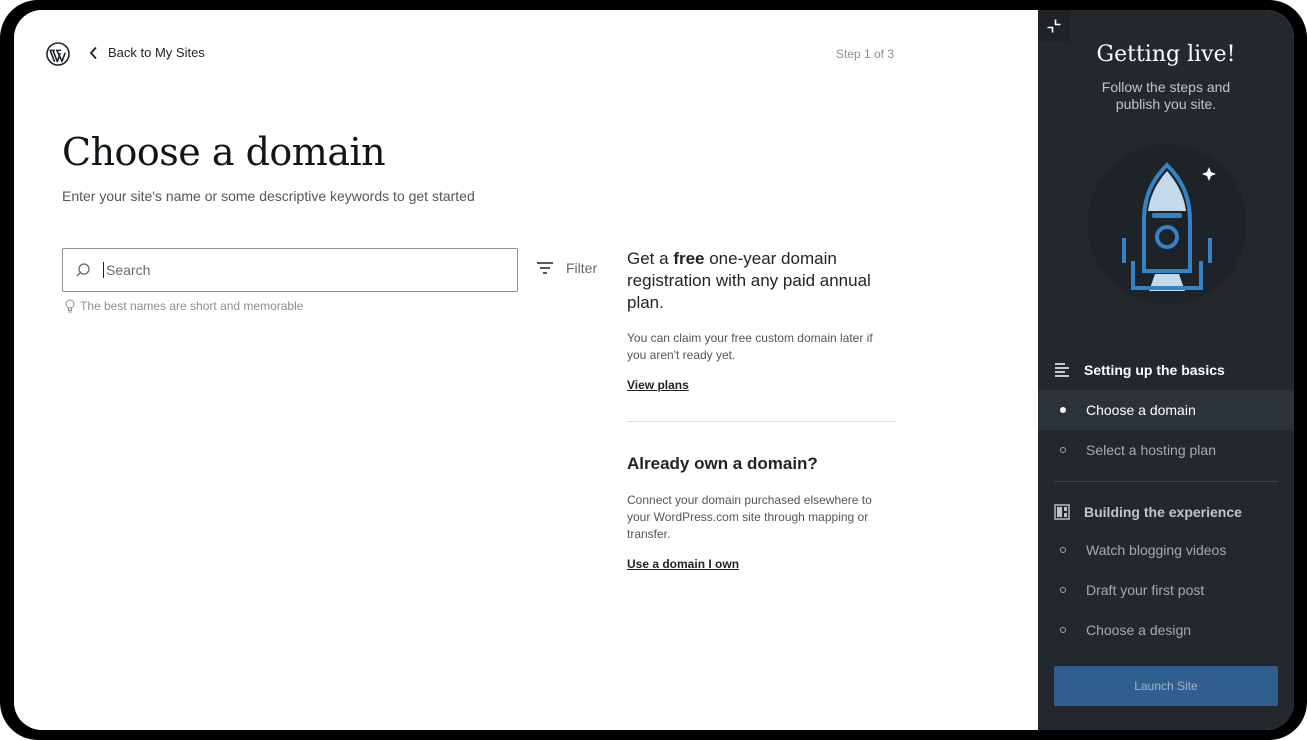 The image size is (1307, 740). What do you see at coordinates (1151, 450) in the screenshot?
I see `task-label: Select a hosting plan` at bounding box center [1151, 450].